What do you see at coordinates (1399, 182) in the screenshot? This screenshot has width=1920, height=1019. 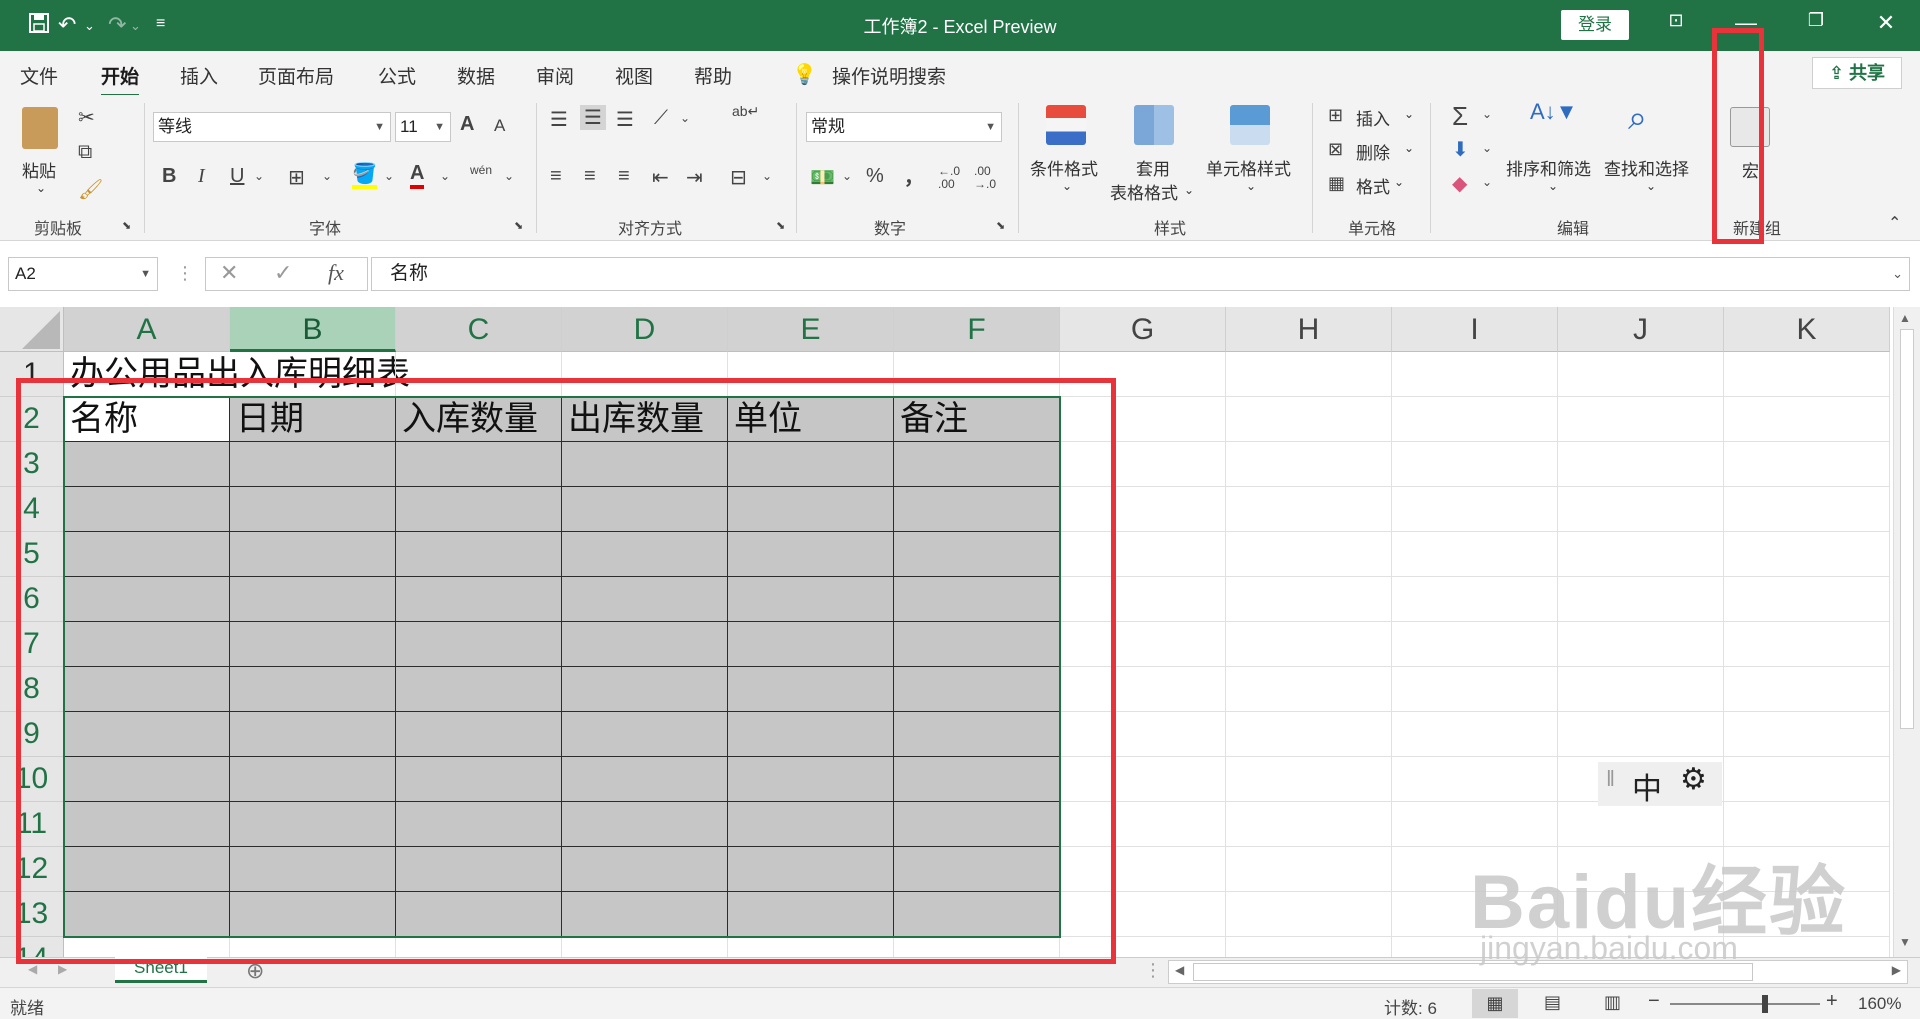 I see `format-dropdown-icon: ⌄` at bounding box center [1399, 182].